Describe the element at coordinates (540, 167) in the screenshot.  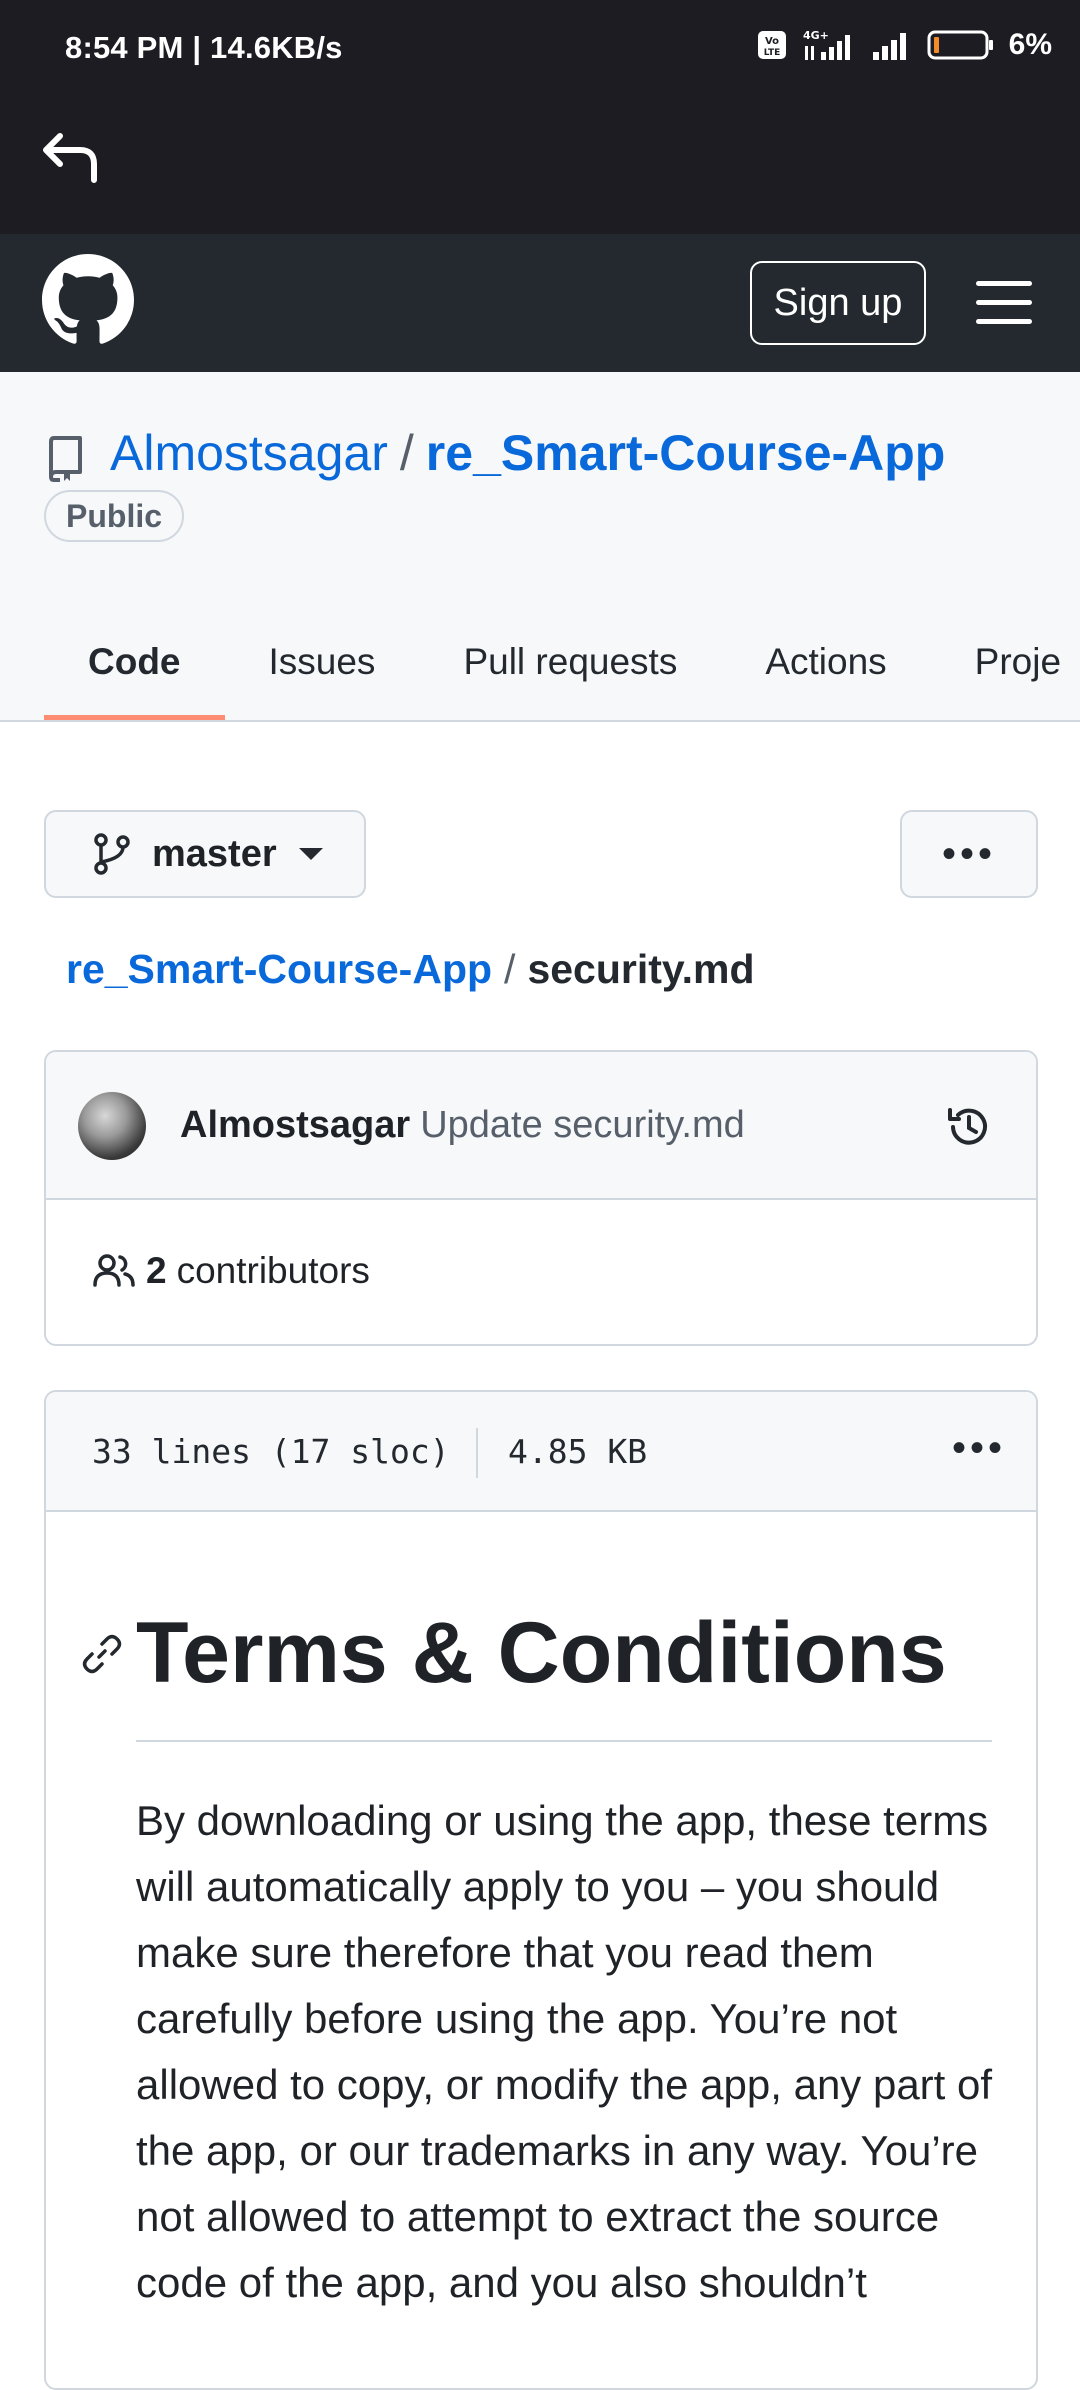
I see `app-bar` at that location.